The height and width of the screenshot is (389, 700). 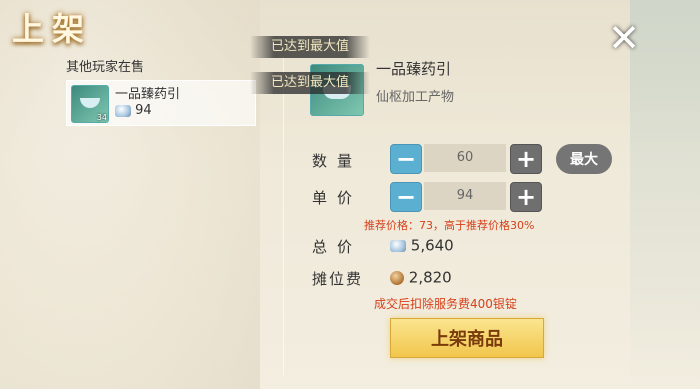 I want to click on product-name: 一品臻药引, so click(x=414, y=69).